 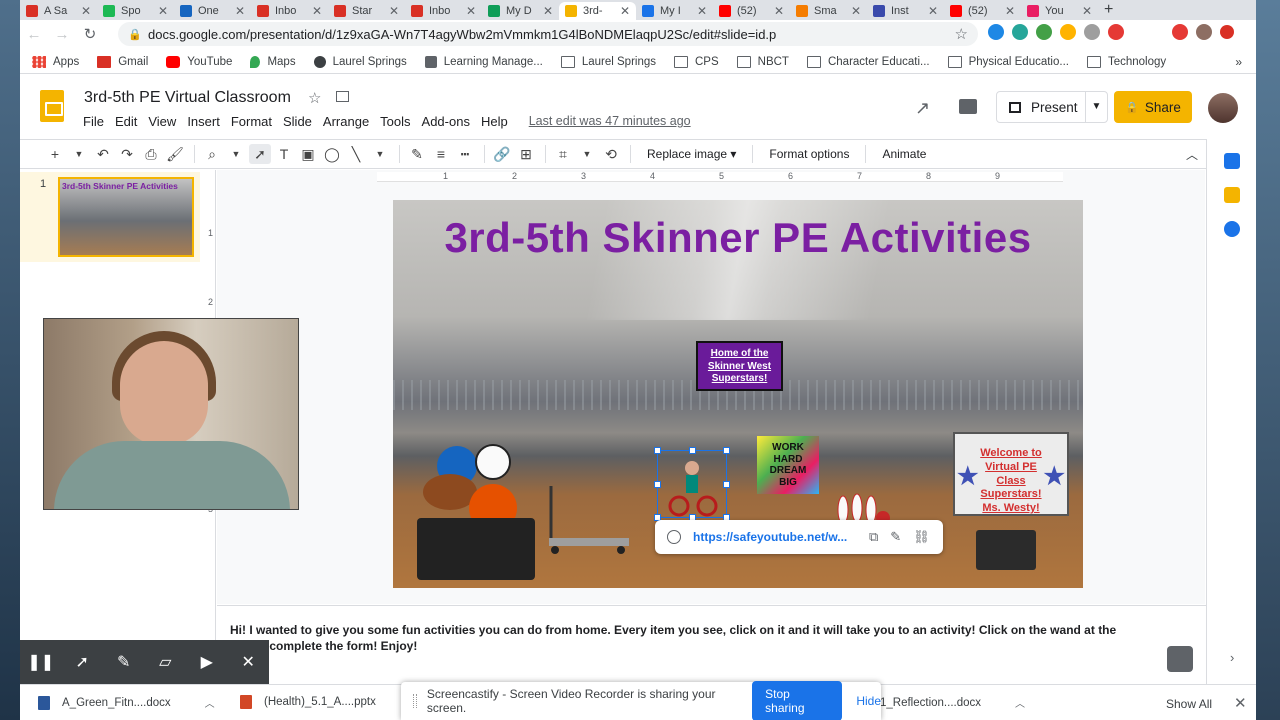 What do you see at coordinates (103, 154) in the screenshot?
I see `undo-icon: ↶` at bounding box center [103, 154].